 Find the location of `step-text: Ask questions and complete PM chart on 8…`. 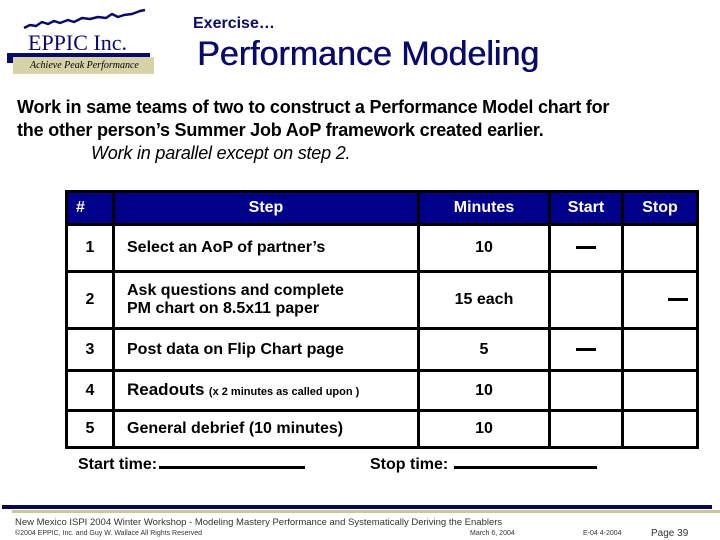

step-text: Ask questions and complete PM chart on 8… is located at coordinates (235, 300).